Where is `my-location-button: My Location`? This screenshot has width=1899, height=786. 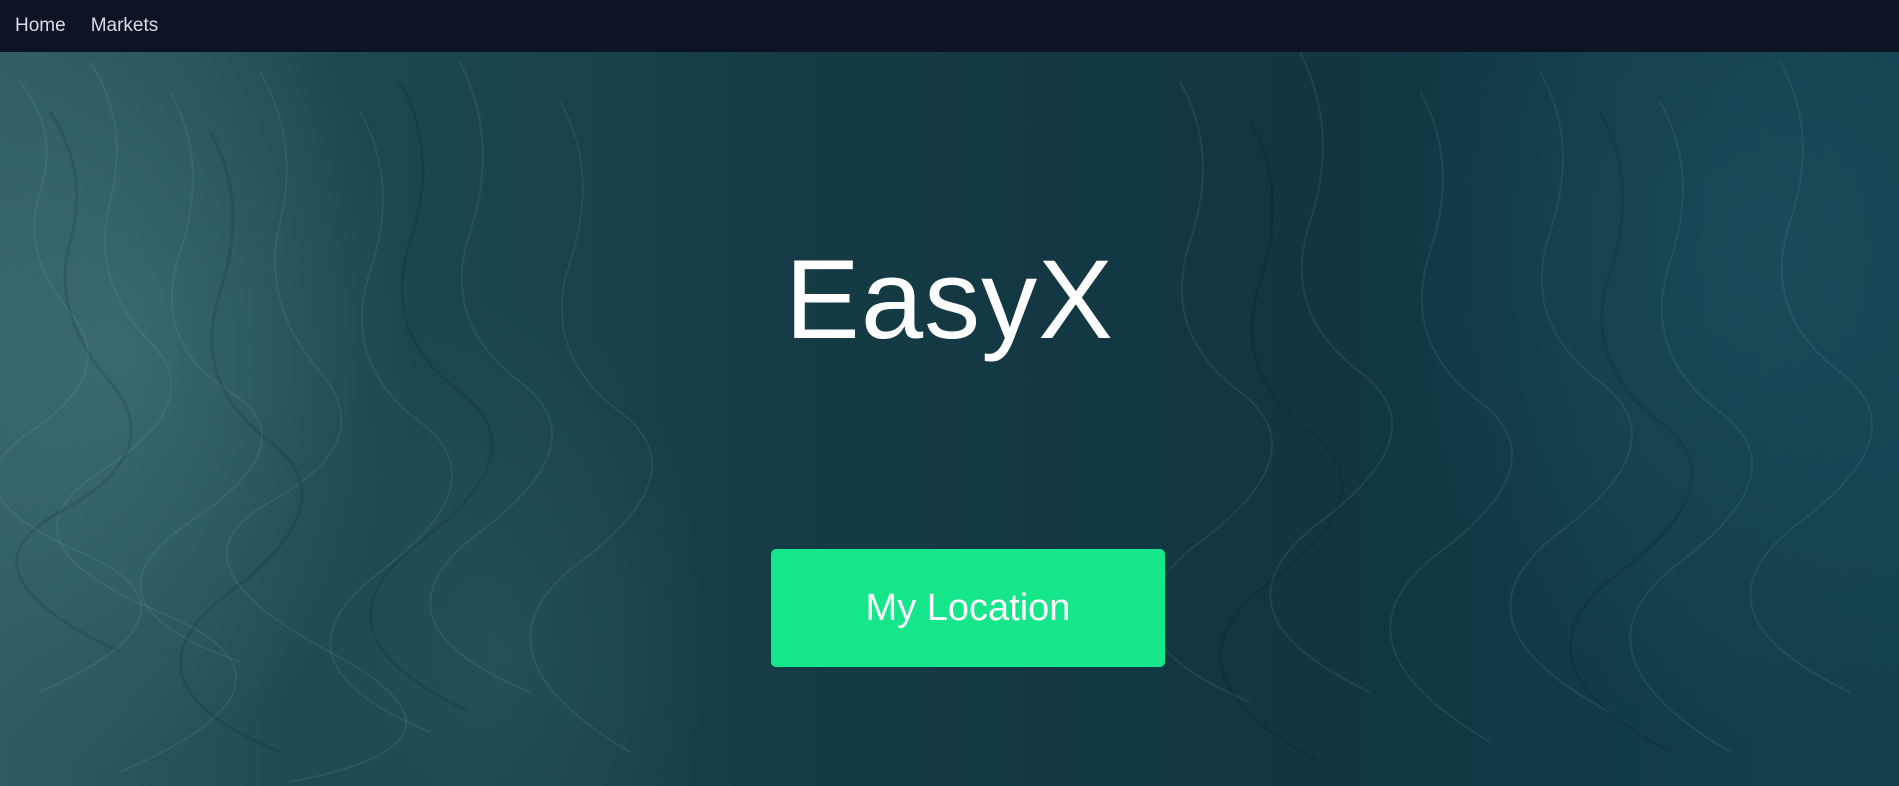 my-location-button: My Location is located at coordinates (968, 608).